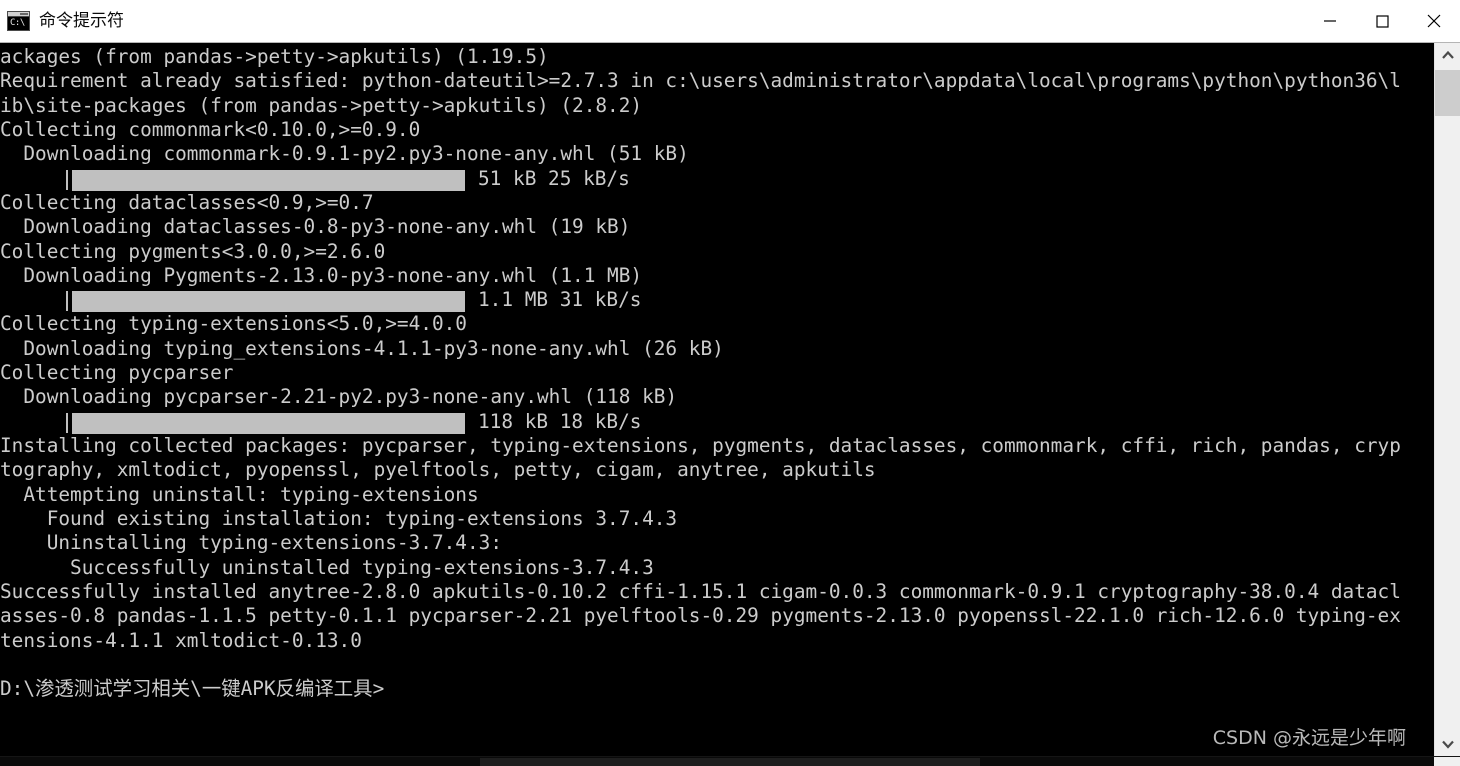  Describe the element at coordinates (1447, 93) in the screenshot. I see `vertical-scroll-thumb` at that location.